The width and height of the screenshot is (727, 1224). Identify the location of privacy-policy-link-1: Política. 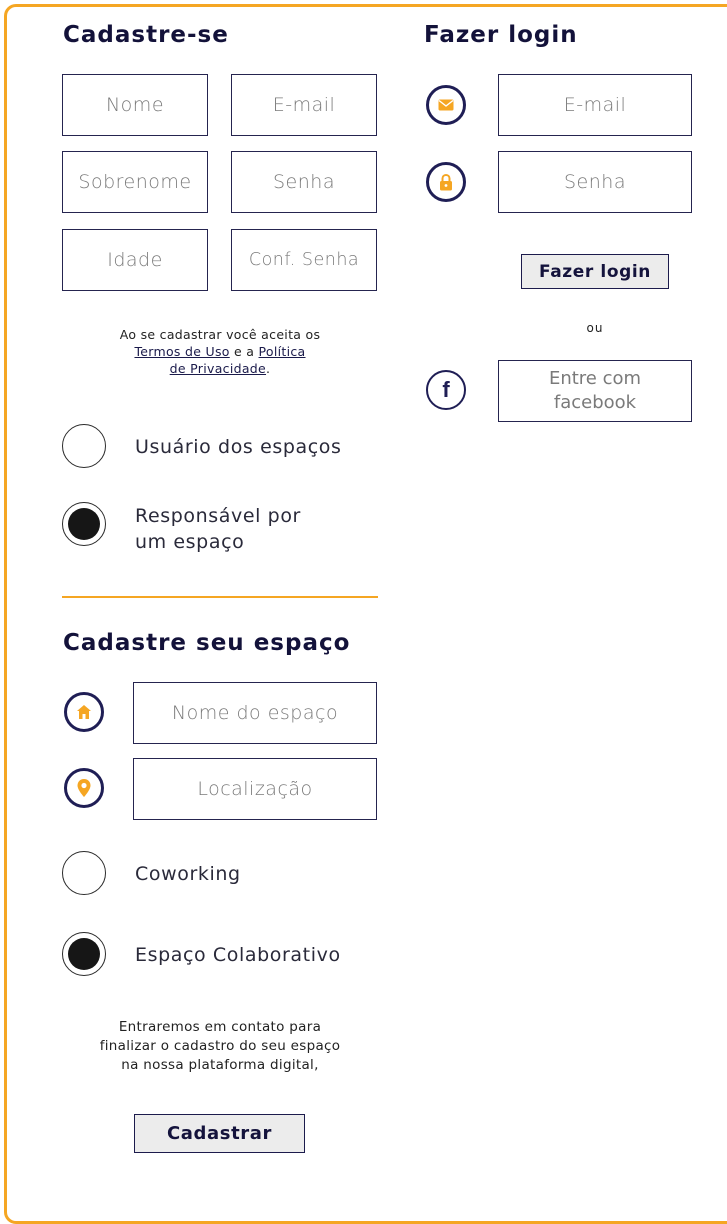
(282, 351).